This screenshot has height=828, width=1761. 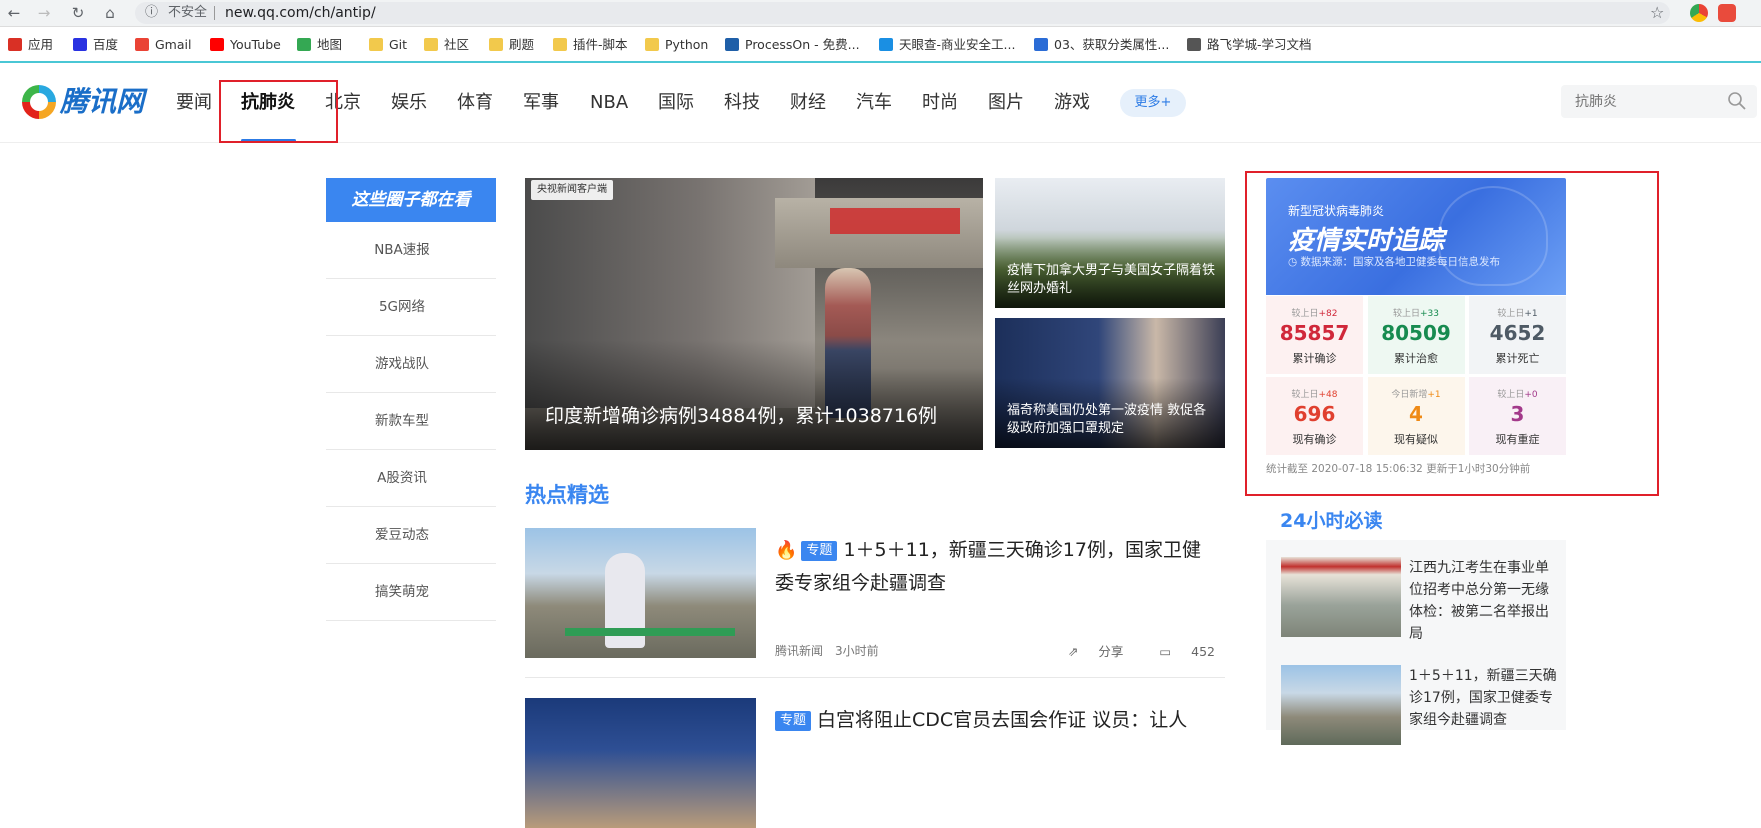 What do you see at coordinates (1110, 383) in the screenshot?
I see `side-news-2: 福奇称美国仍处第一波疫情 敦促各级政府加强口罩规定` at bounding box center [1110, 383].